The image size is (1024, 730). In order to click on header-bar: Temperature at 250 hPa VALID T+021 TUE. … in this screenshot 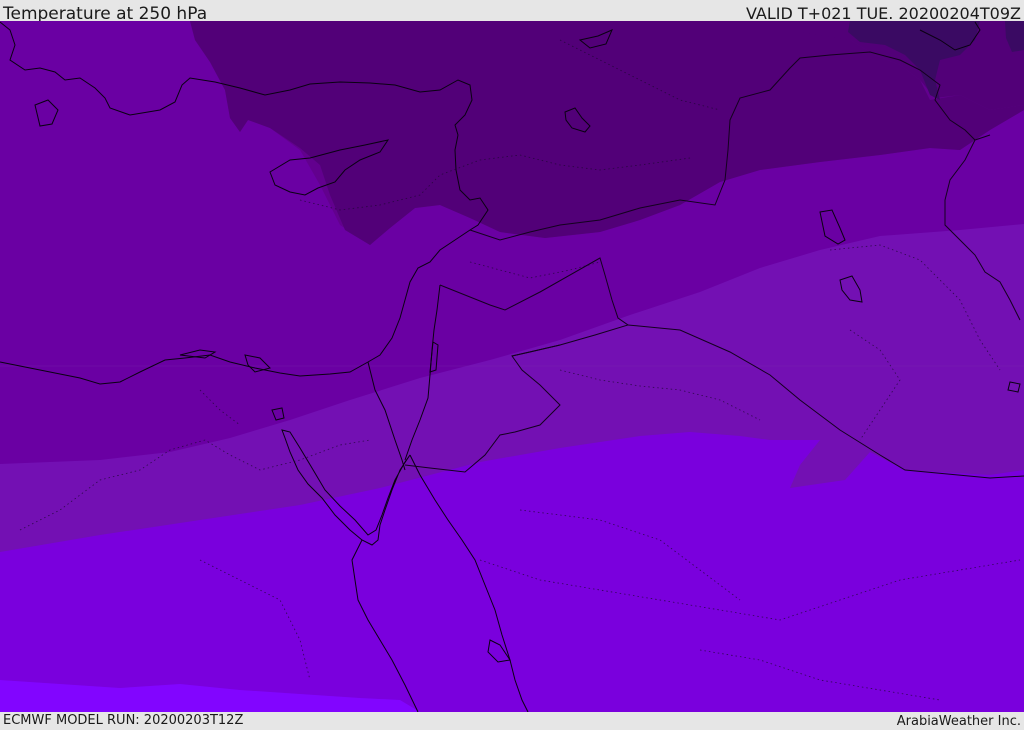, I will do `click(512, 12)`.